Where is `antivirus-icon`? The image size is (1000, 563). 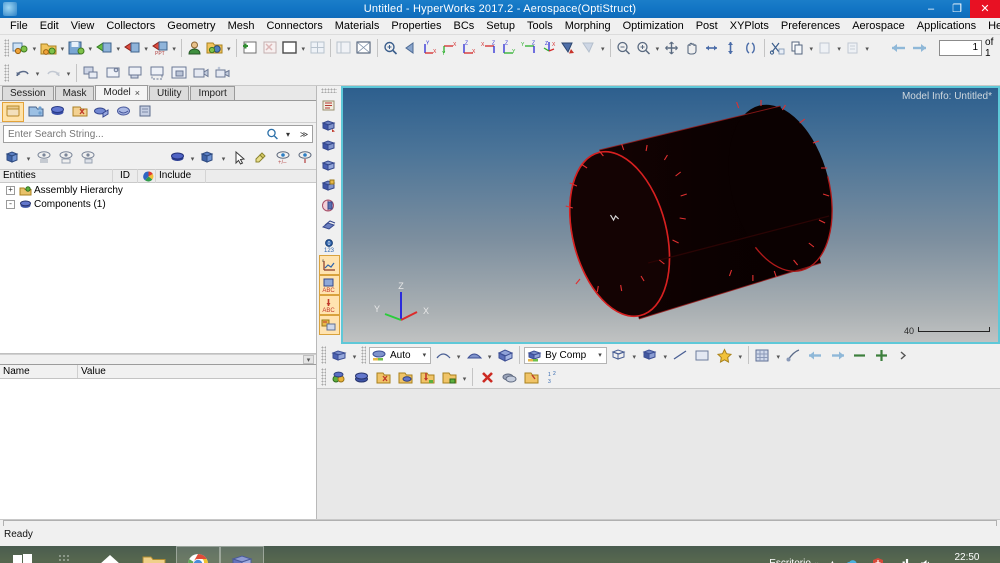 antivirus-icon is located at coordinates (878, 560).